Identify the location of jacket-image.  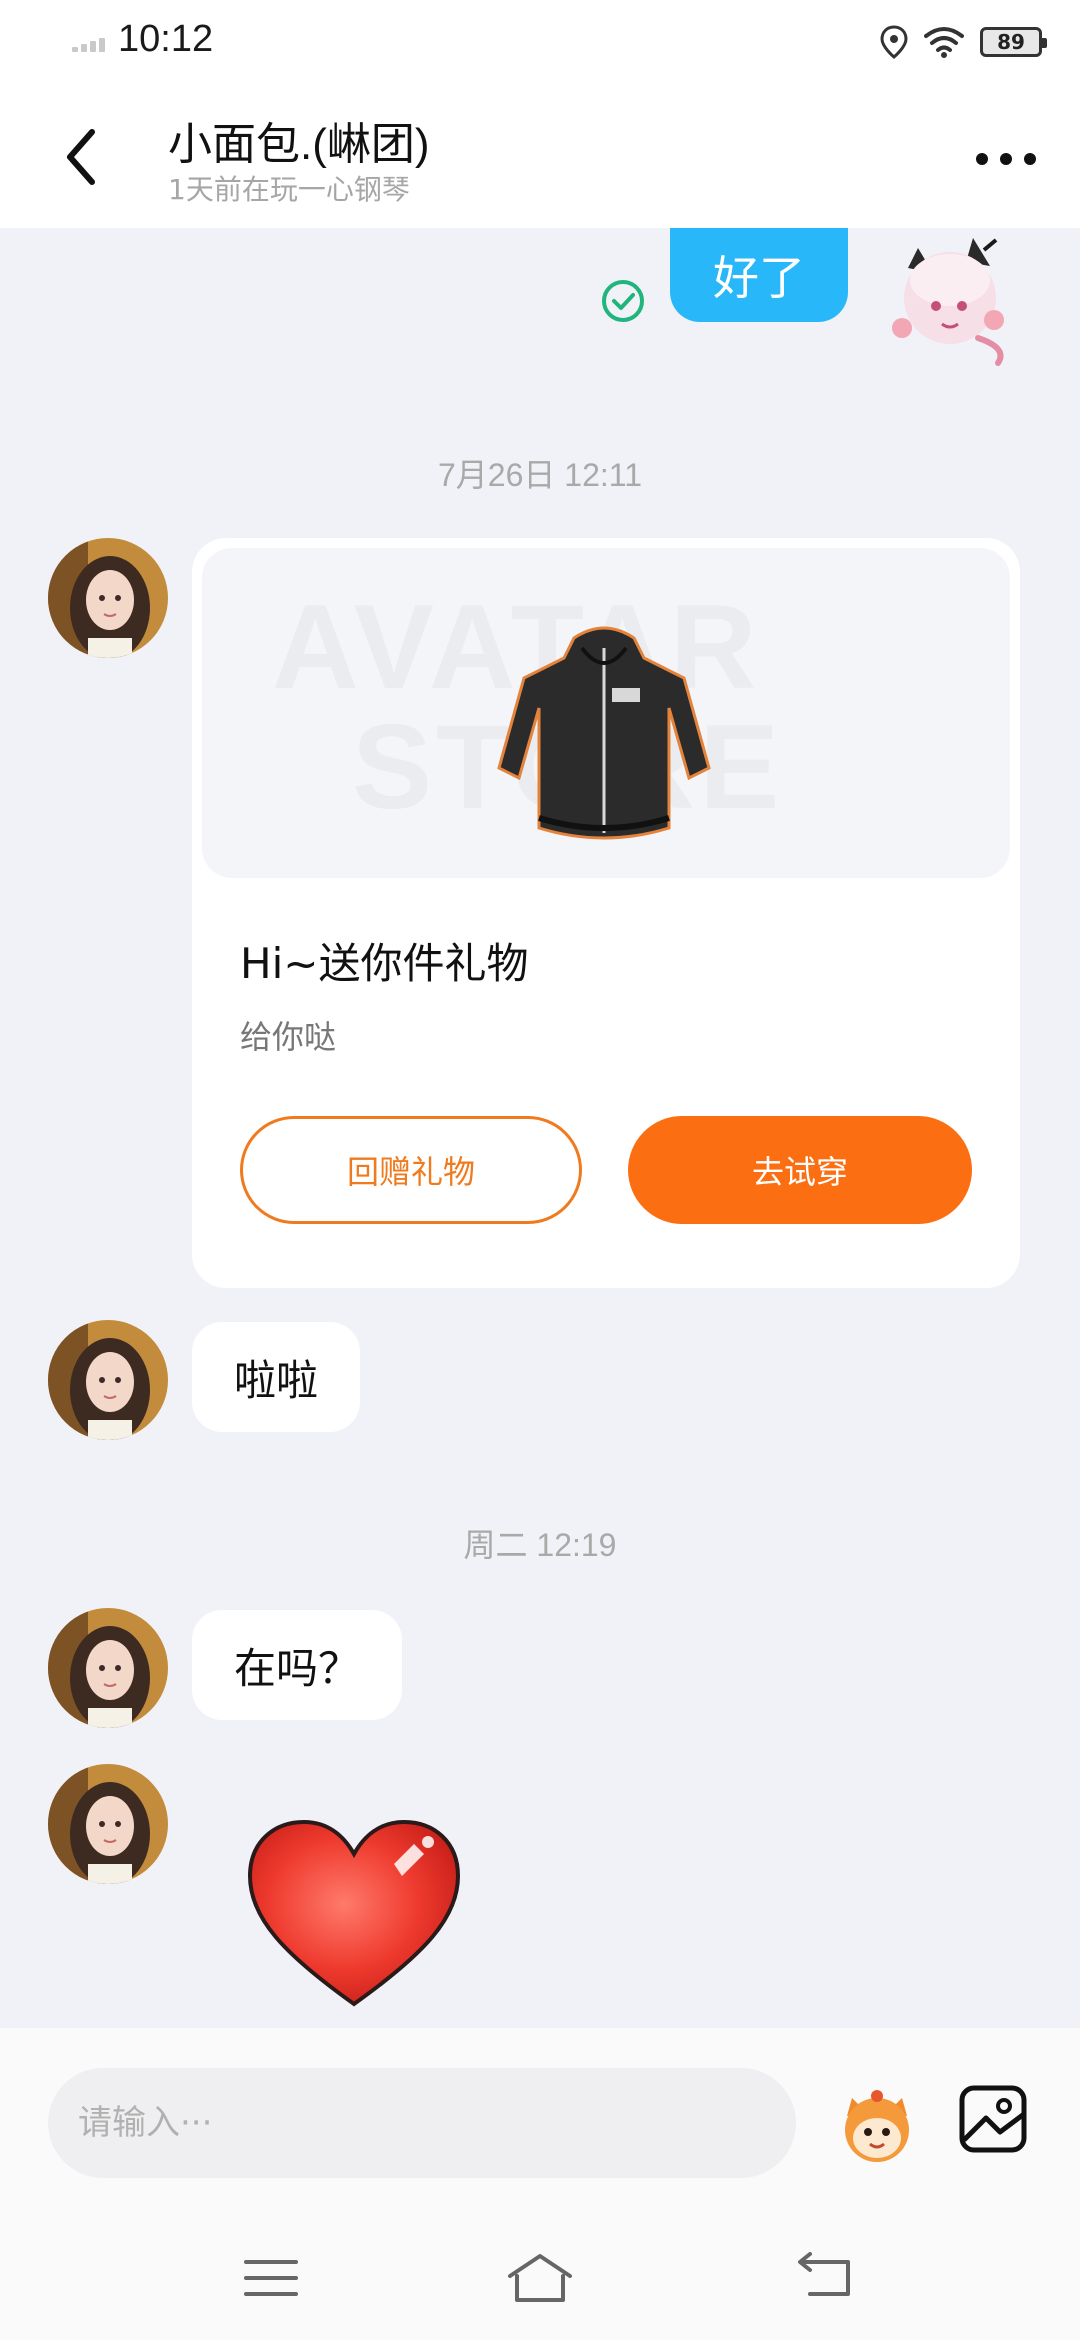
(604, 733).